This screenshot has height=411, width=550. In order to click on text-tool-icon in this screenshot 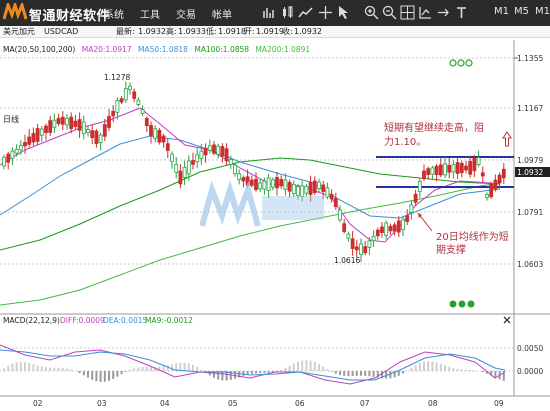, I will do `click(461, 12)`.